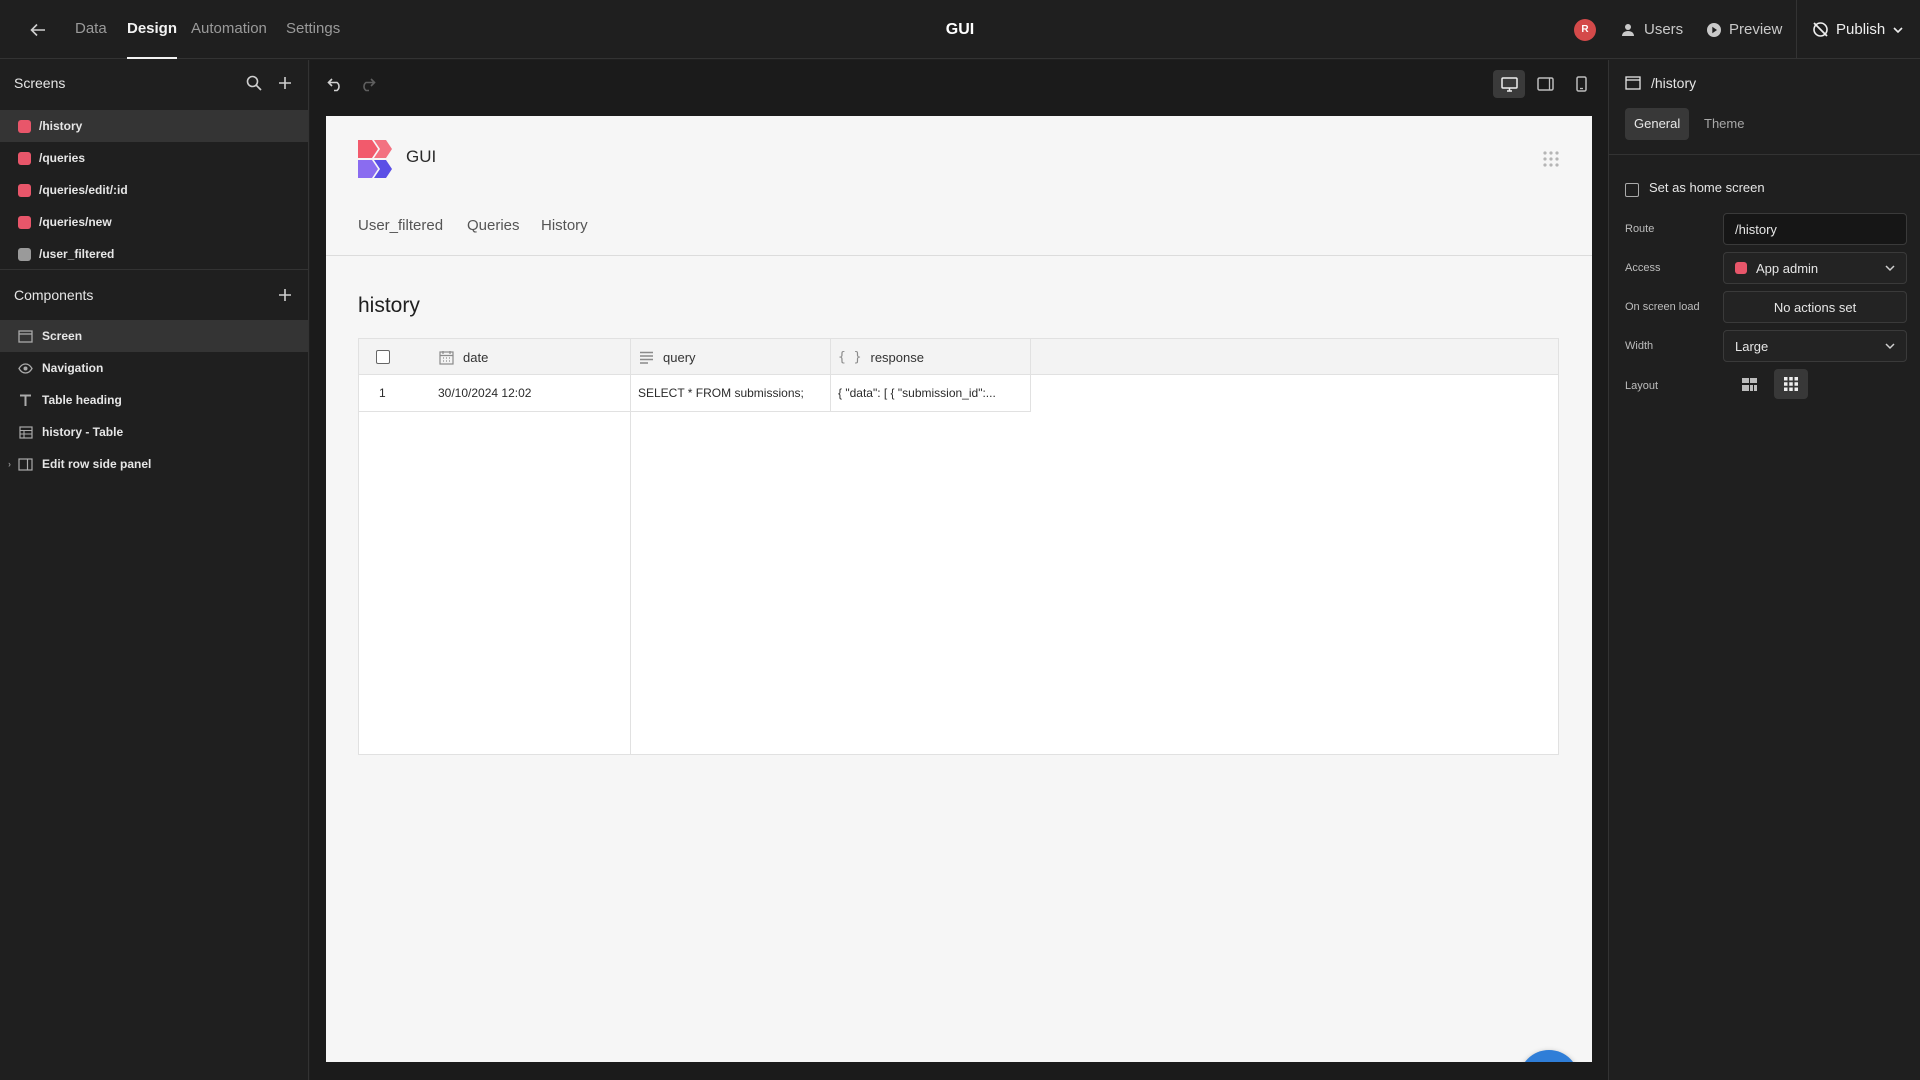 This screenshot has width=1920, height=1080. What do you see at coordinates (1741, 268) in the screenshot?
I see `role-color-dot` at bounding box center [1741, 268].